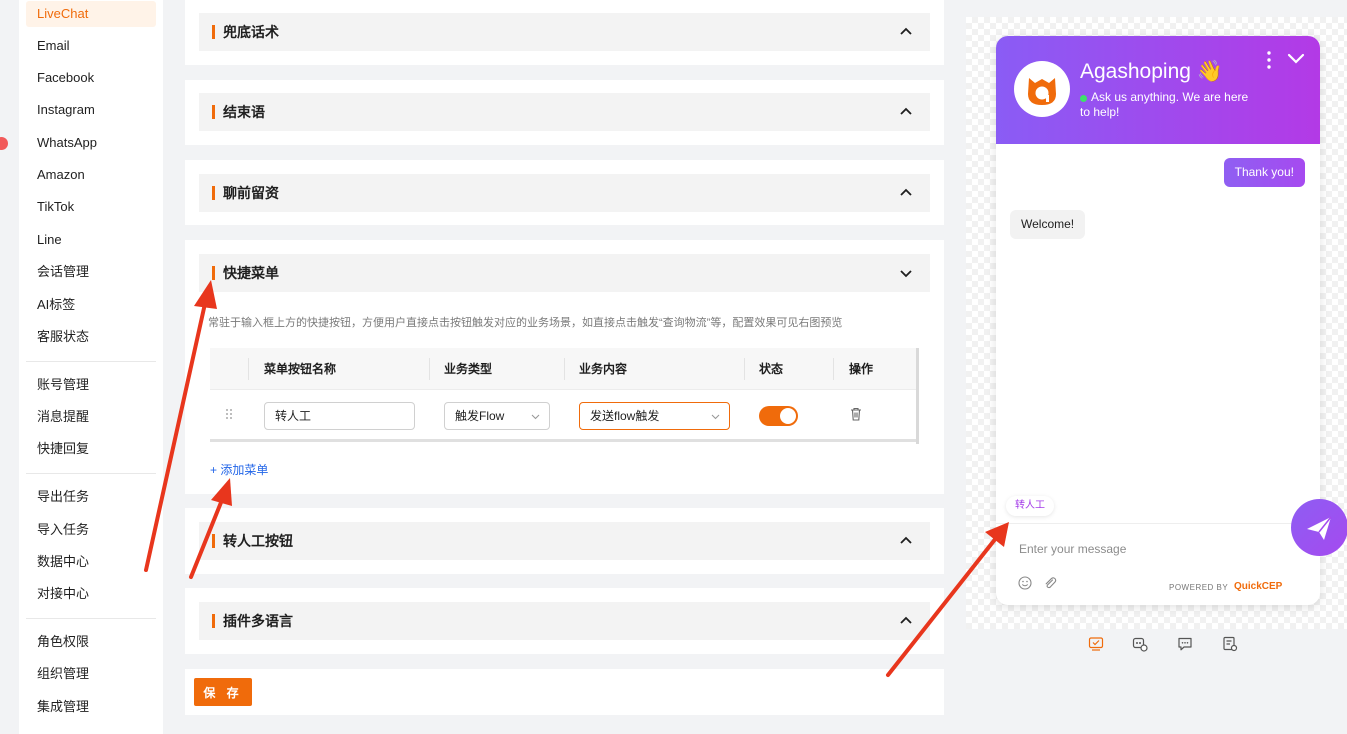  Describe the element at coordinates (258, 621) in the screenshot. I see `section-title: 插件多语言` at that location.